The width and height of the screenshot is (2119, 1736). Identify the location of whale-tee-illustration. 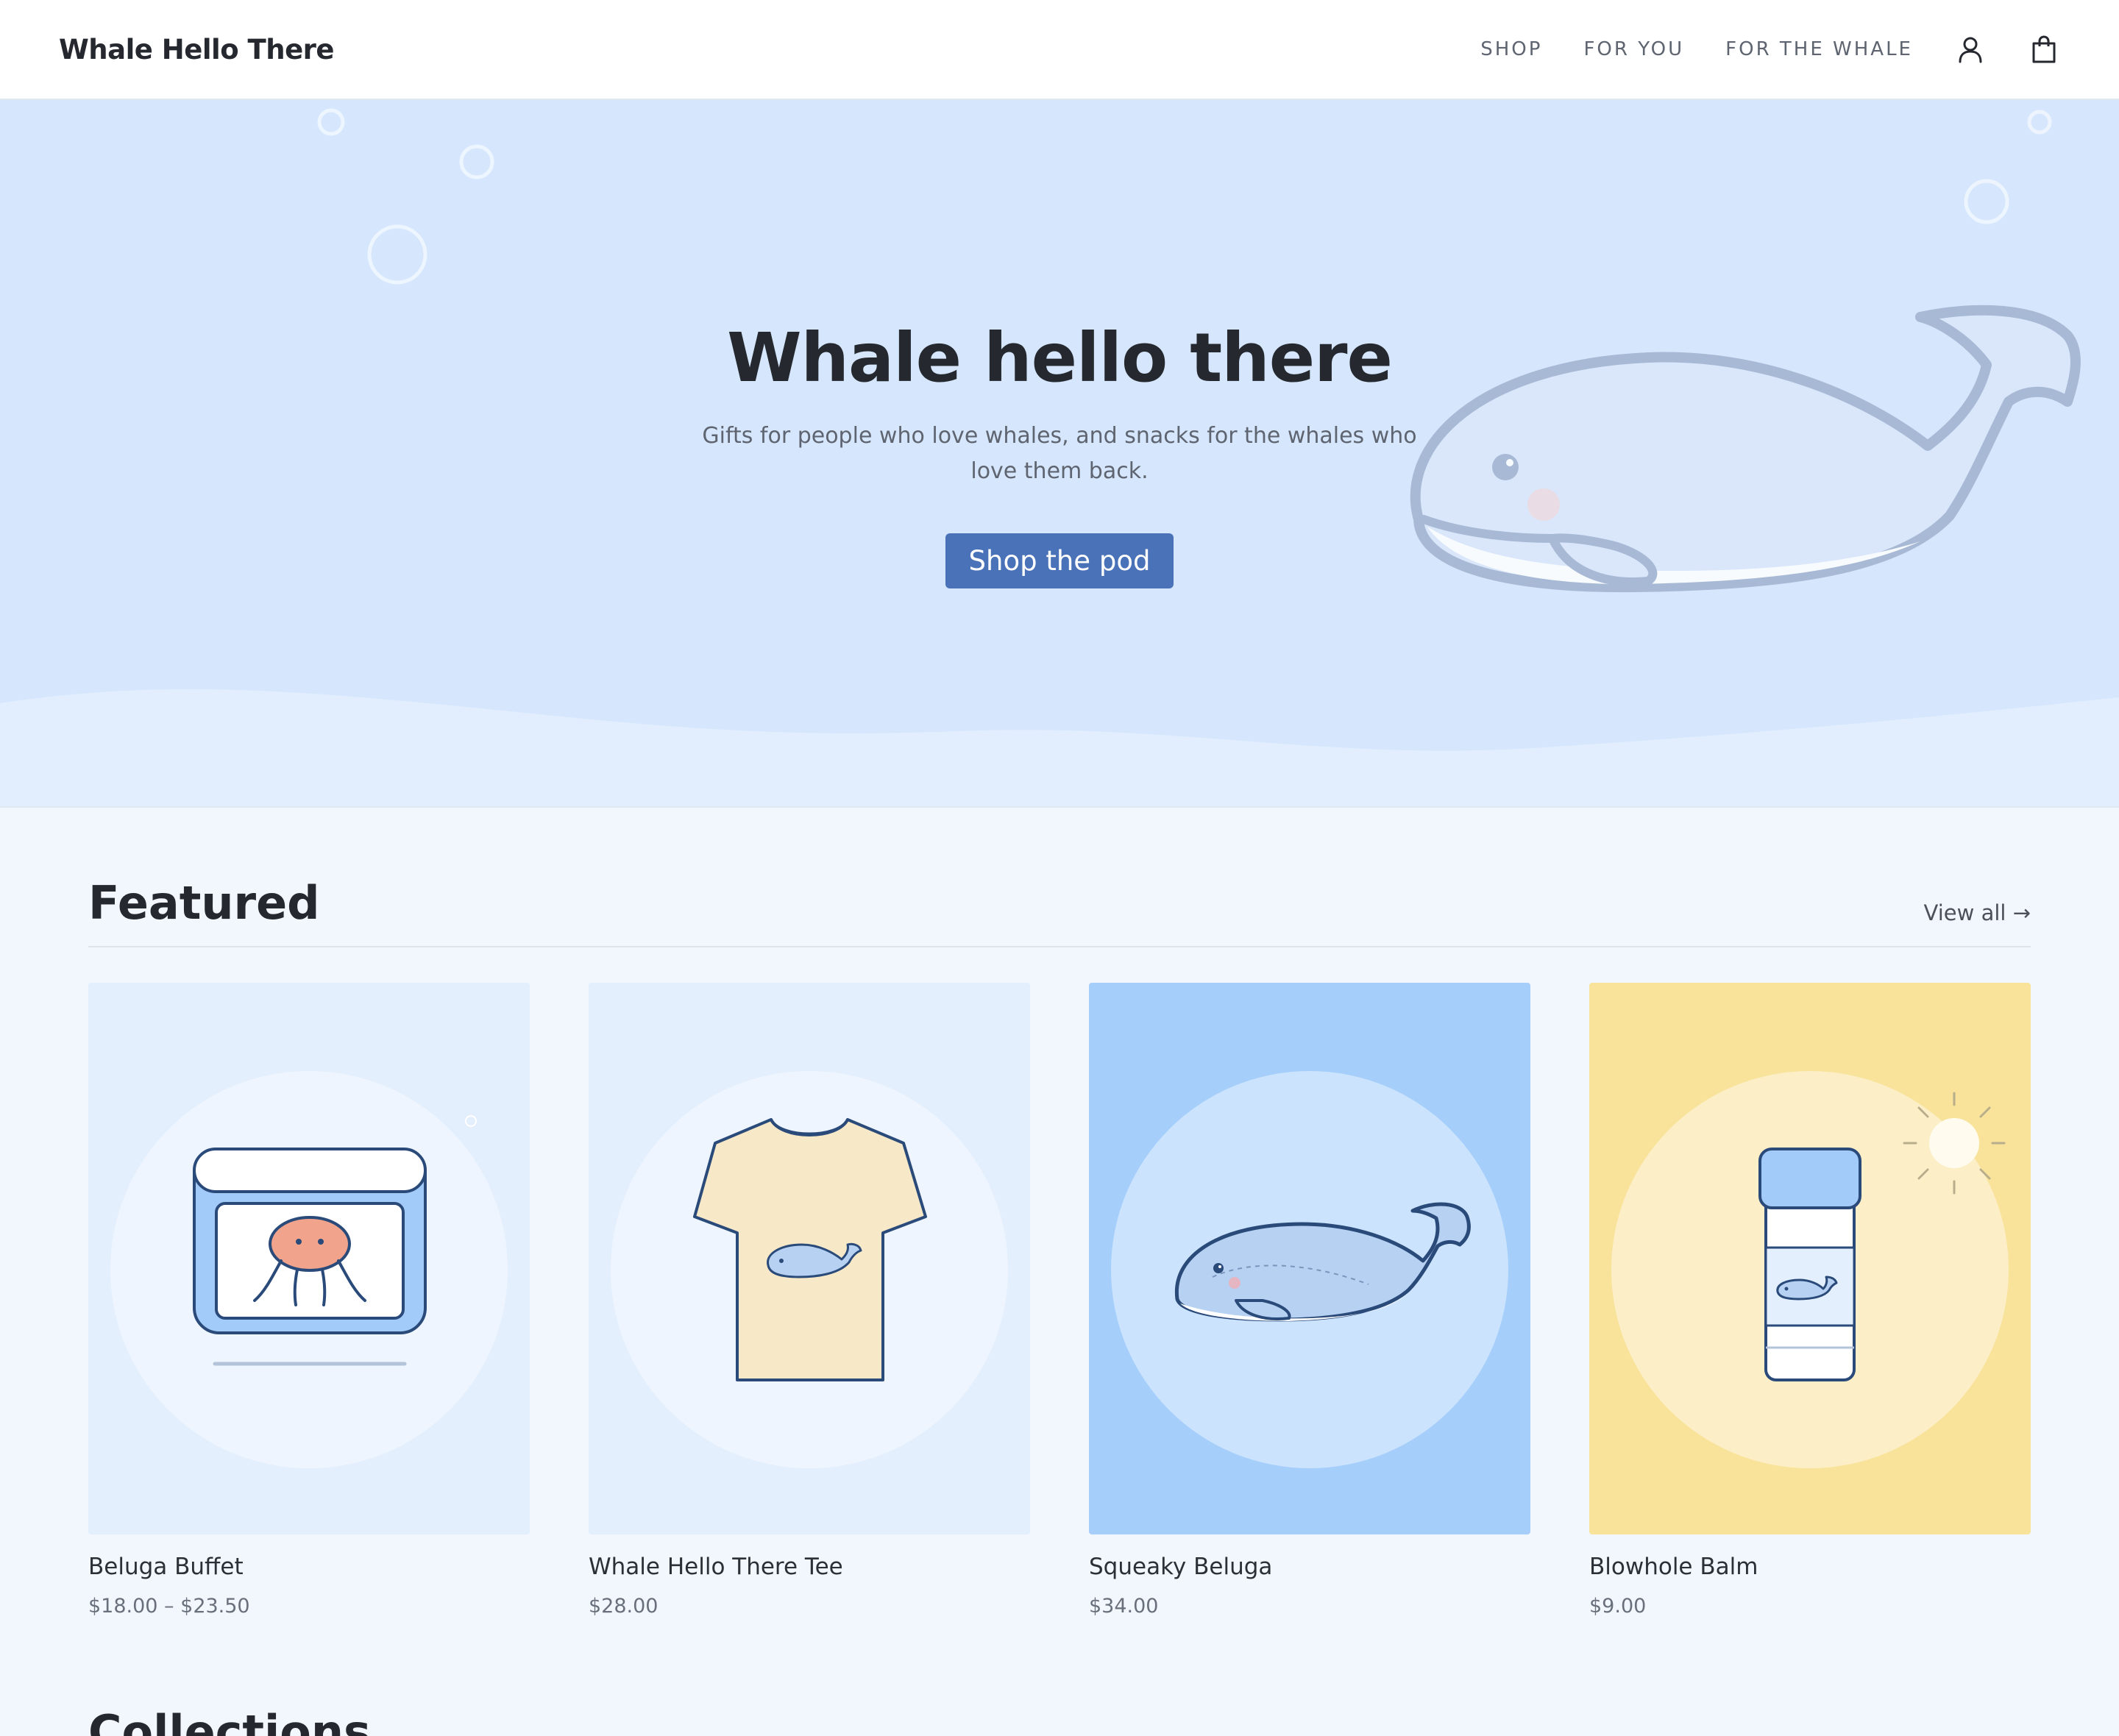
(810, 1269).